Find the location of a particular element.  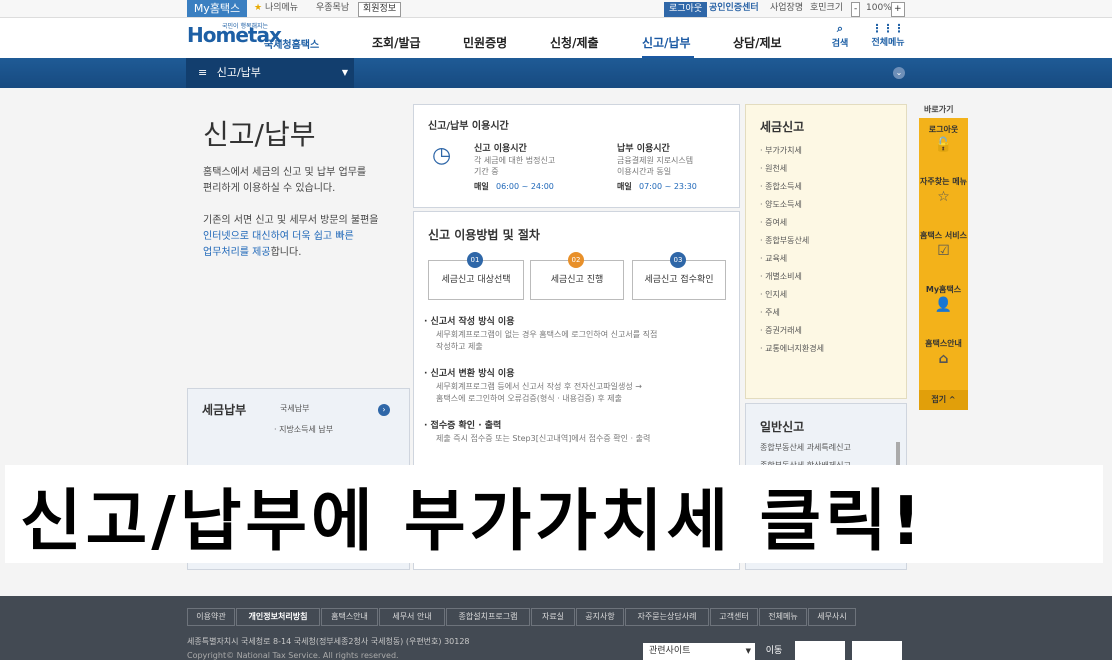

quick-link-2: 자주찾는 메뉴 ☆ is located at coordinates (943, 190).